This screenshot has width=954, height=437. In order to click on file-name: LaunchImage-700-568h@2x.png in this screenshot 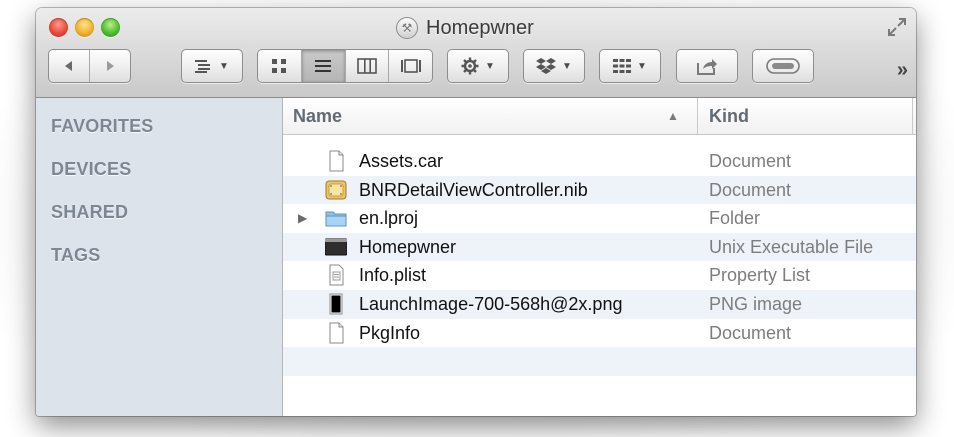, I will do `click(491, 304)`.